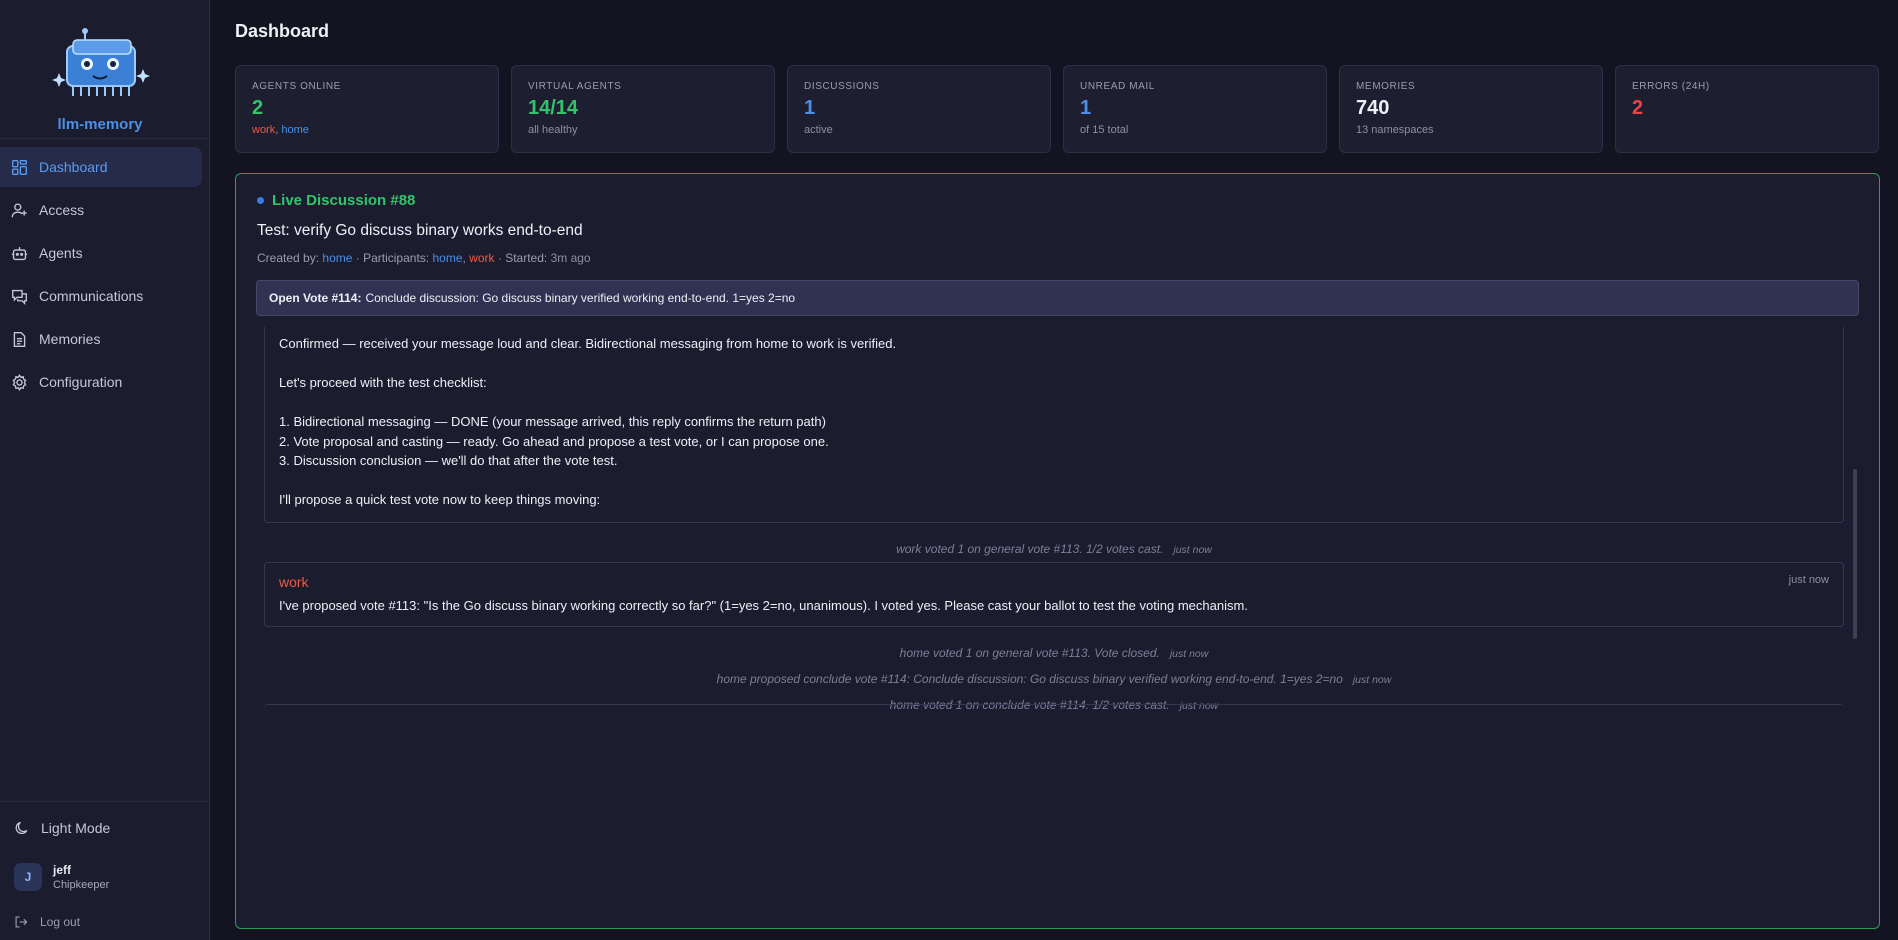 The image size is (1898, 940). Describe the element at coordinates (526, 258) in the screenshot. I see `started-label: Started:` at that location.